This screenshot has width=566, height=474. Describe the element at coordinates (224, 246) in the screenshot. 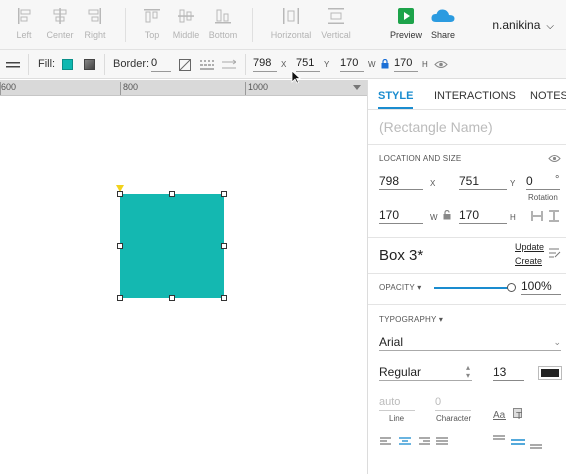

I see `resize-handle-e` at that location.